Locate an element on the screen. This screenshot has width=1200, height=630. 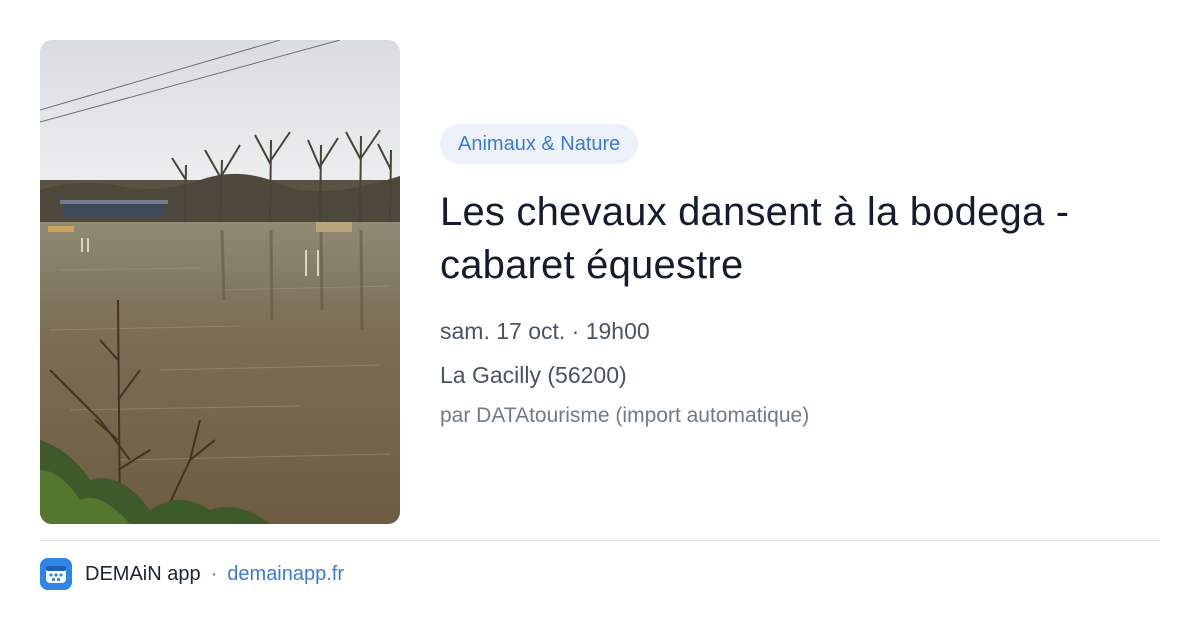
event-date: sam. 17 oct. · 19h00 is located at coordinates (545, 331).